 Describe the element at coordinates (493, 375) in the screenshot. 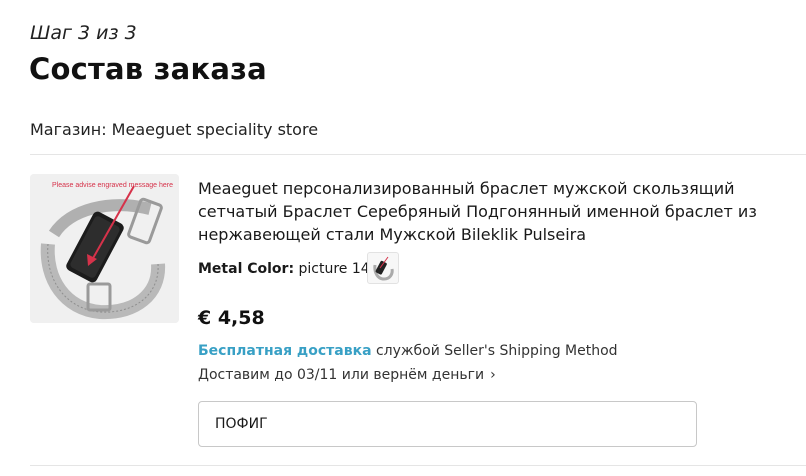

I see `chevron-right-icon: ›` at that location.